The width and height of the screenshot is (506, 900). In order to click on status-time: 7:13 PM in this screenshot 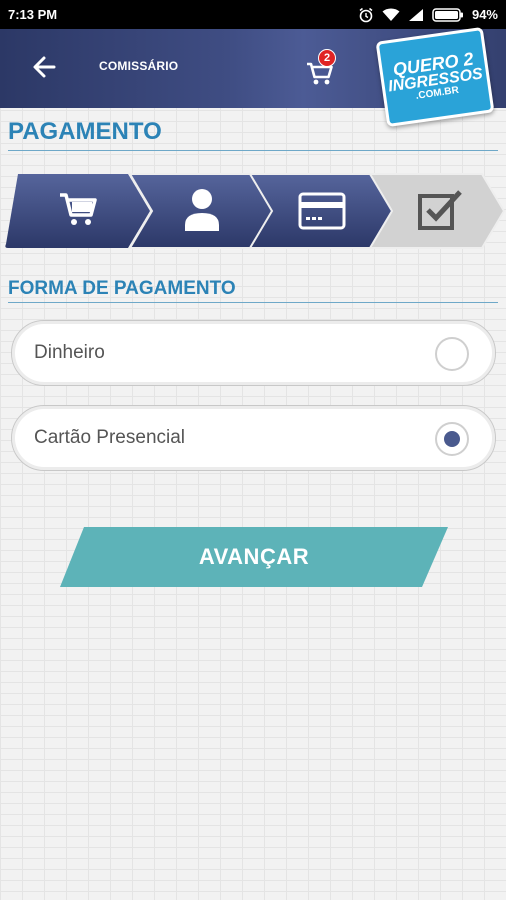, I will do `click(33, 14)`.